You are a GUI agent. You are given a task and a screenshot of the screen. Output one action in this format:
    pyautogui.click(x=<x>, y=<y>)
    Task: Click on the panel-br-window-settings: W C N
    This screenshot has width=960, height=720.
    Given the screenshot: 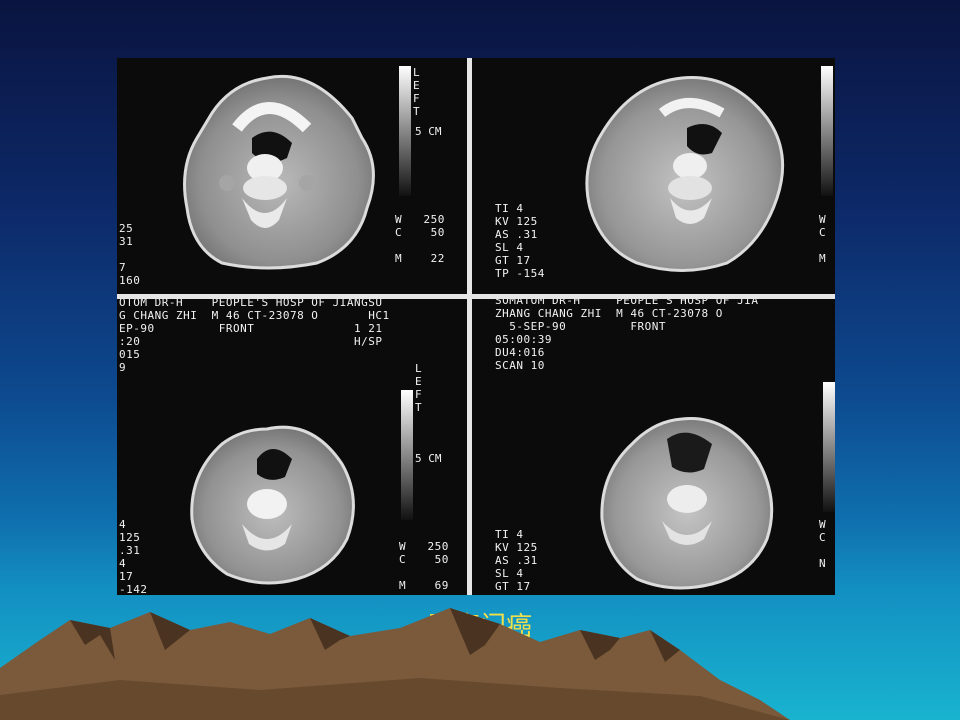 What is the action you would take?
    pyautogui.click(x=823, y=544)
    